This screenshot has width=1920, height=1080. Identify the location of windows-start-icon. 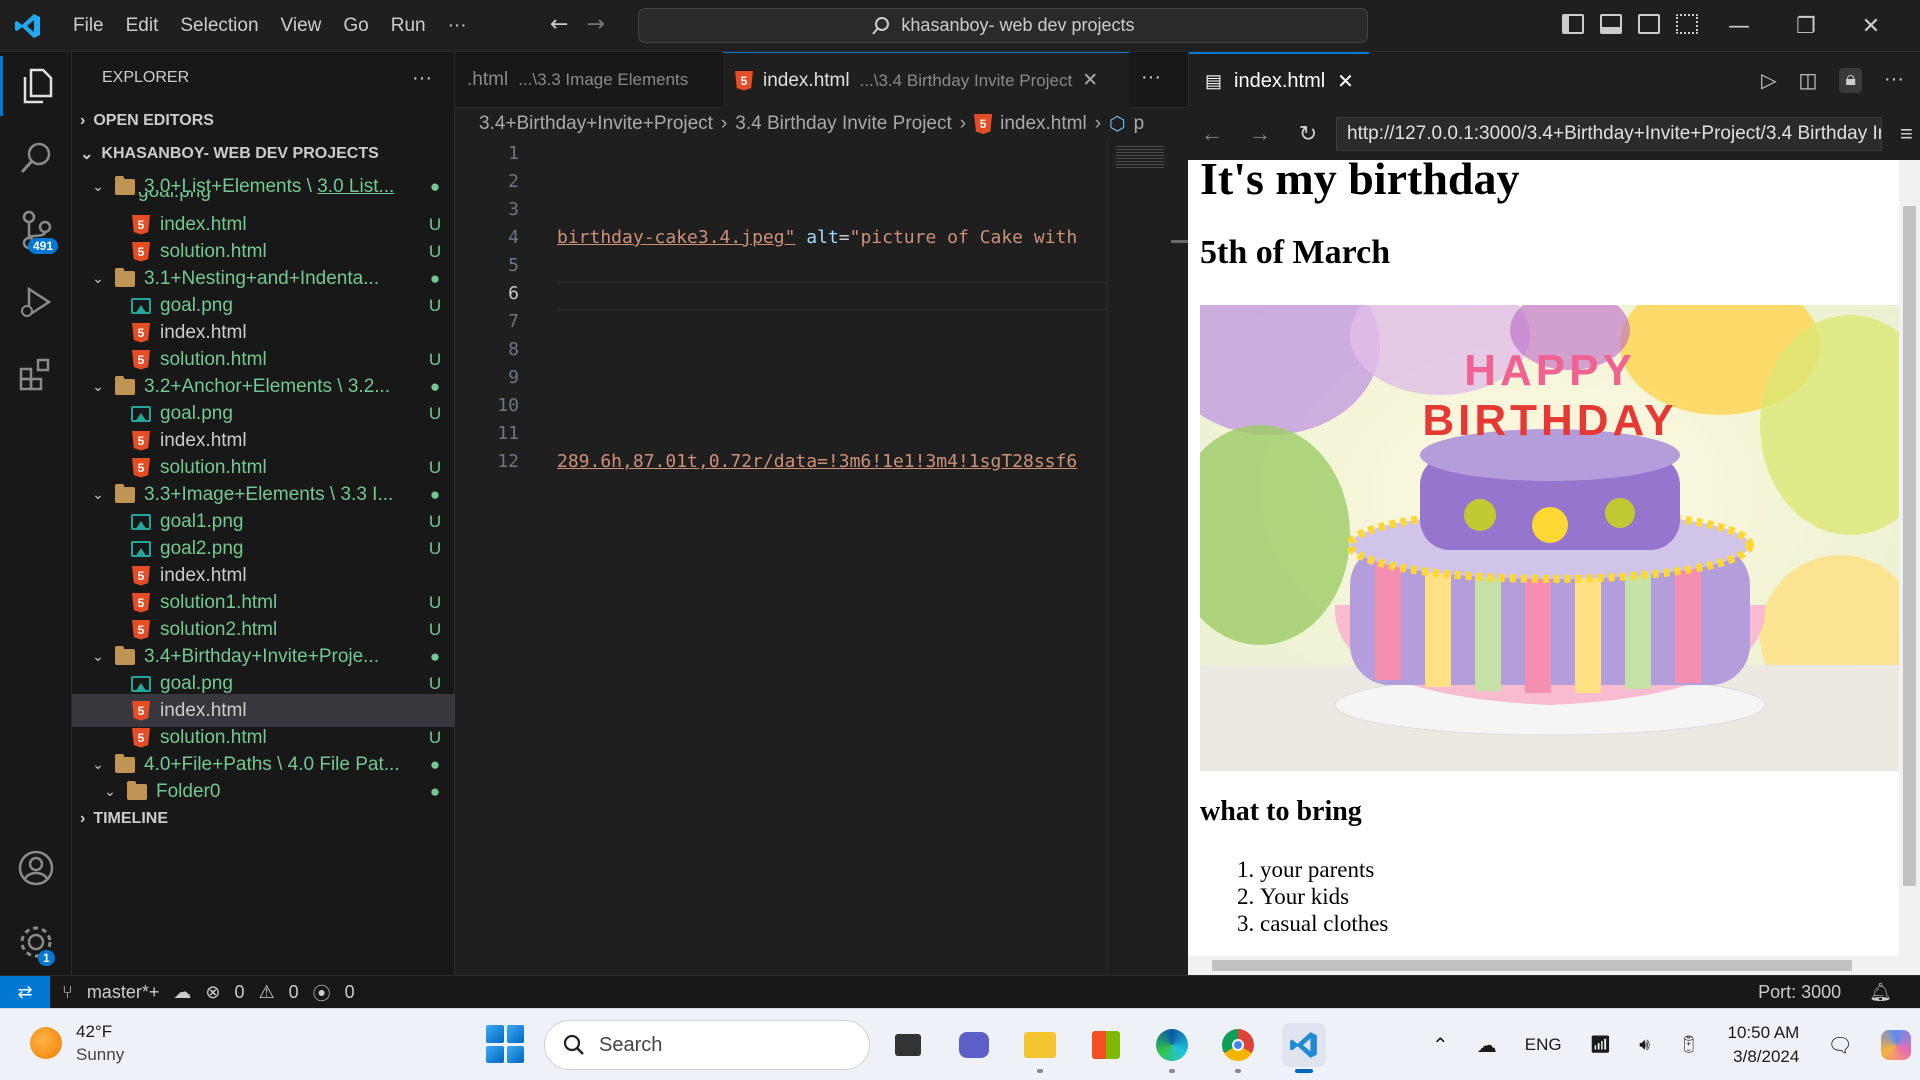
(505, 1044).